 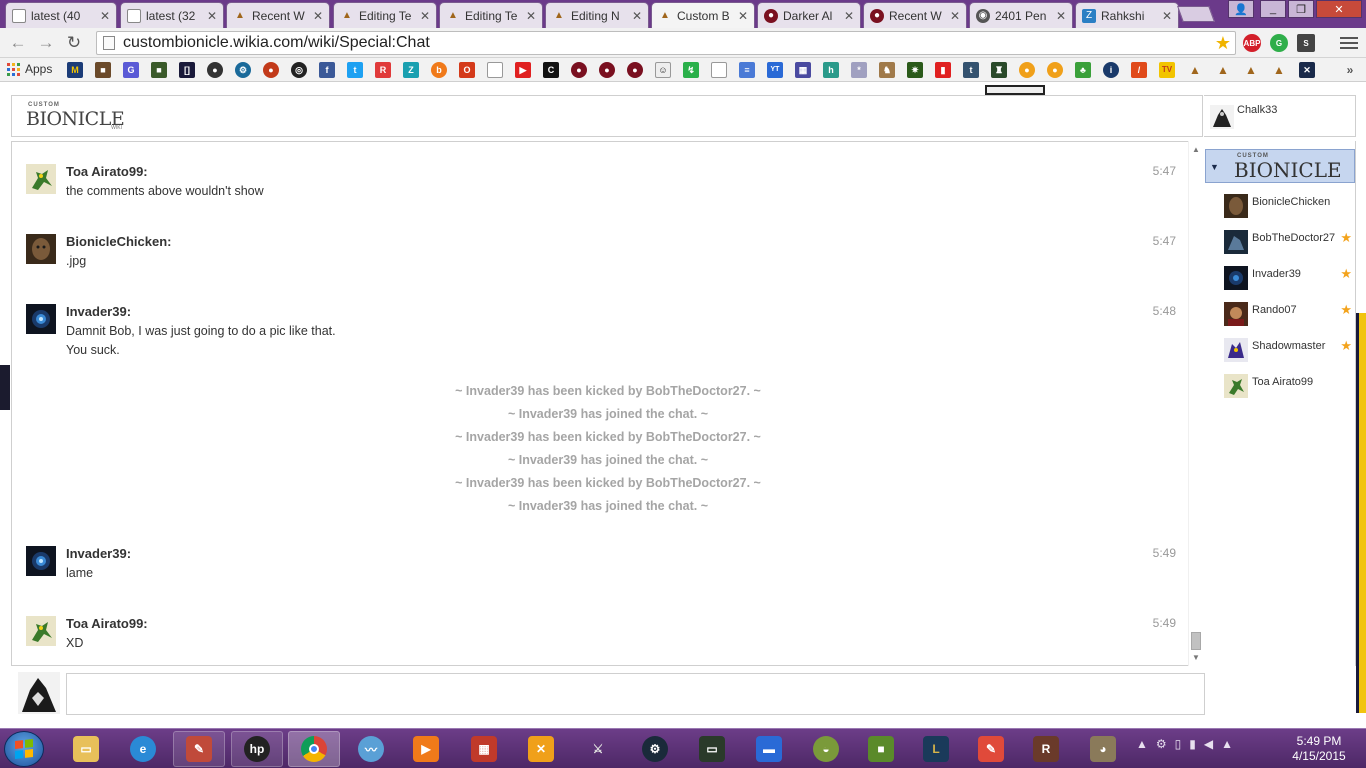 I want to click on user-list-item: Toa Airato99, so click(x=1289, y=387).